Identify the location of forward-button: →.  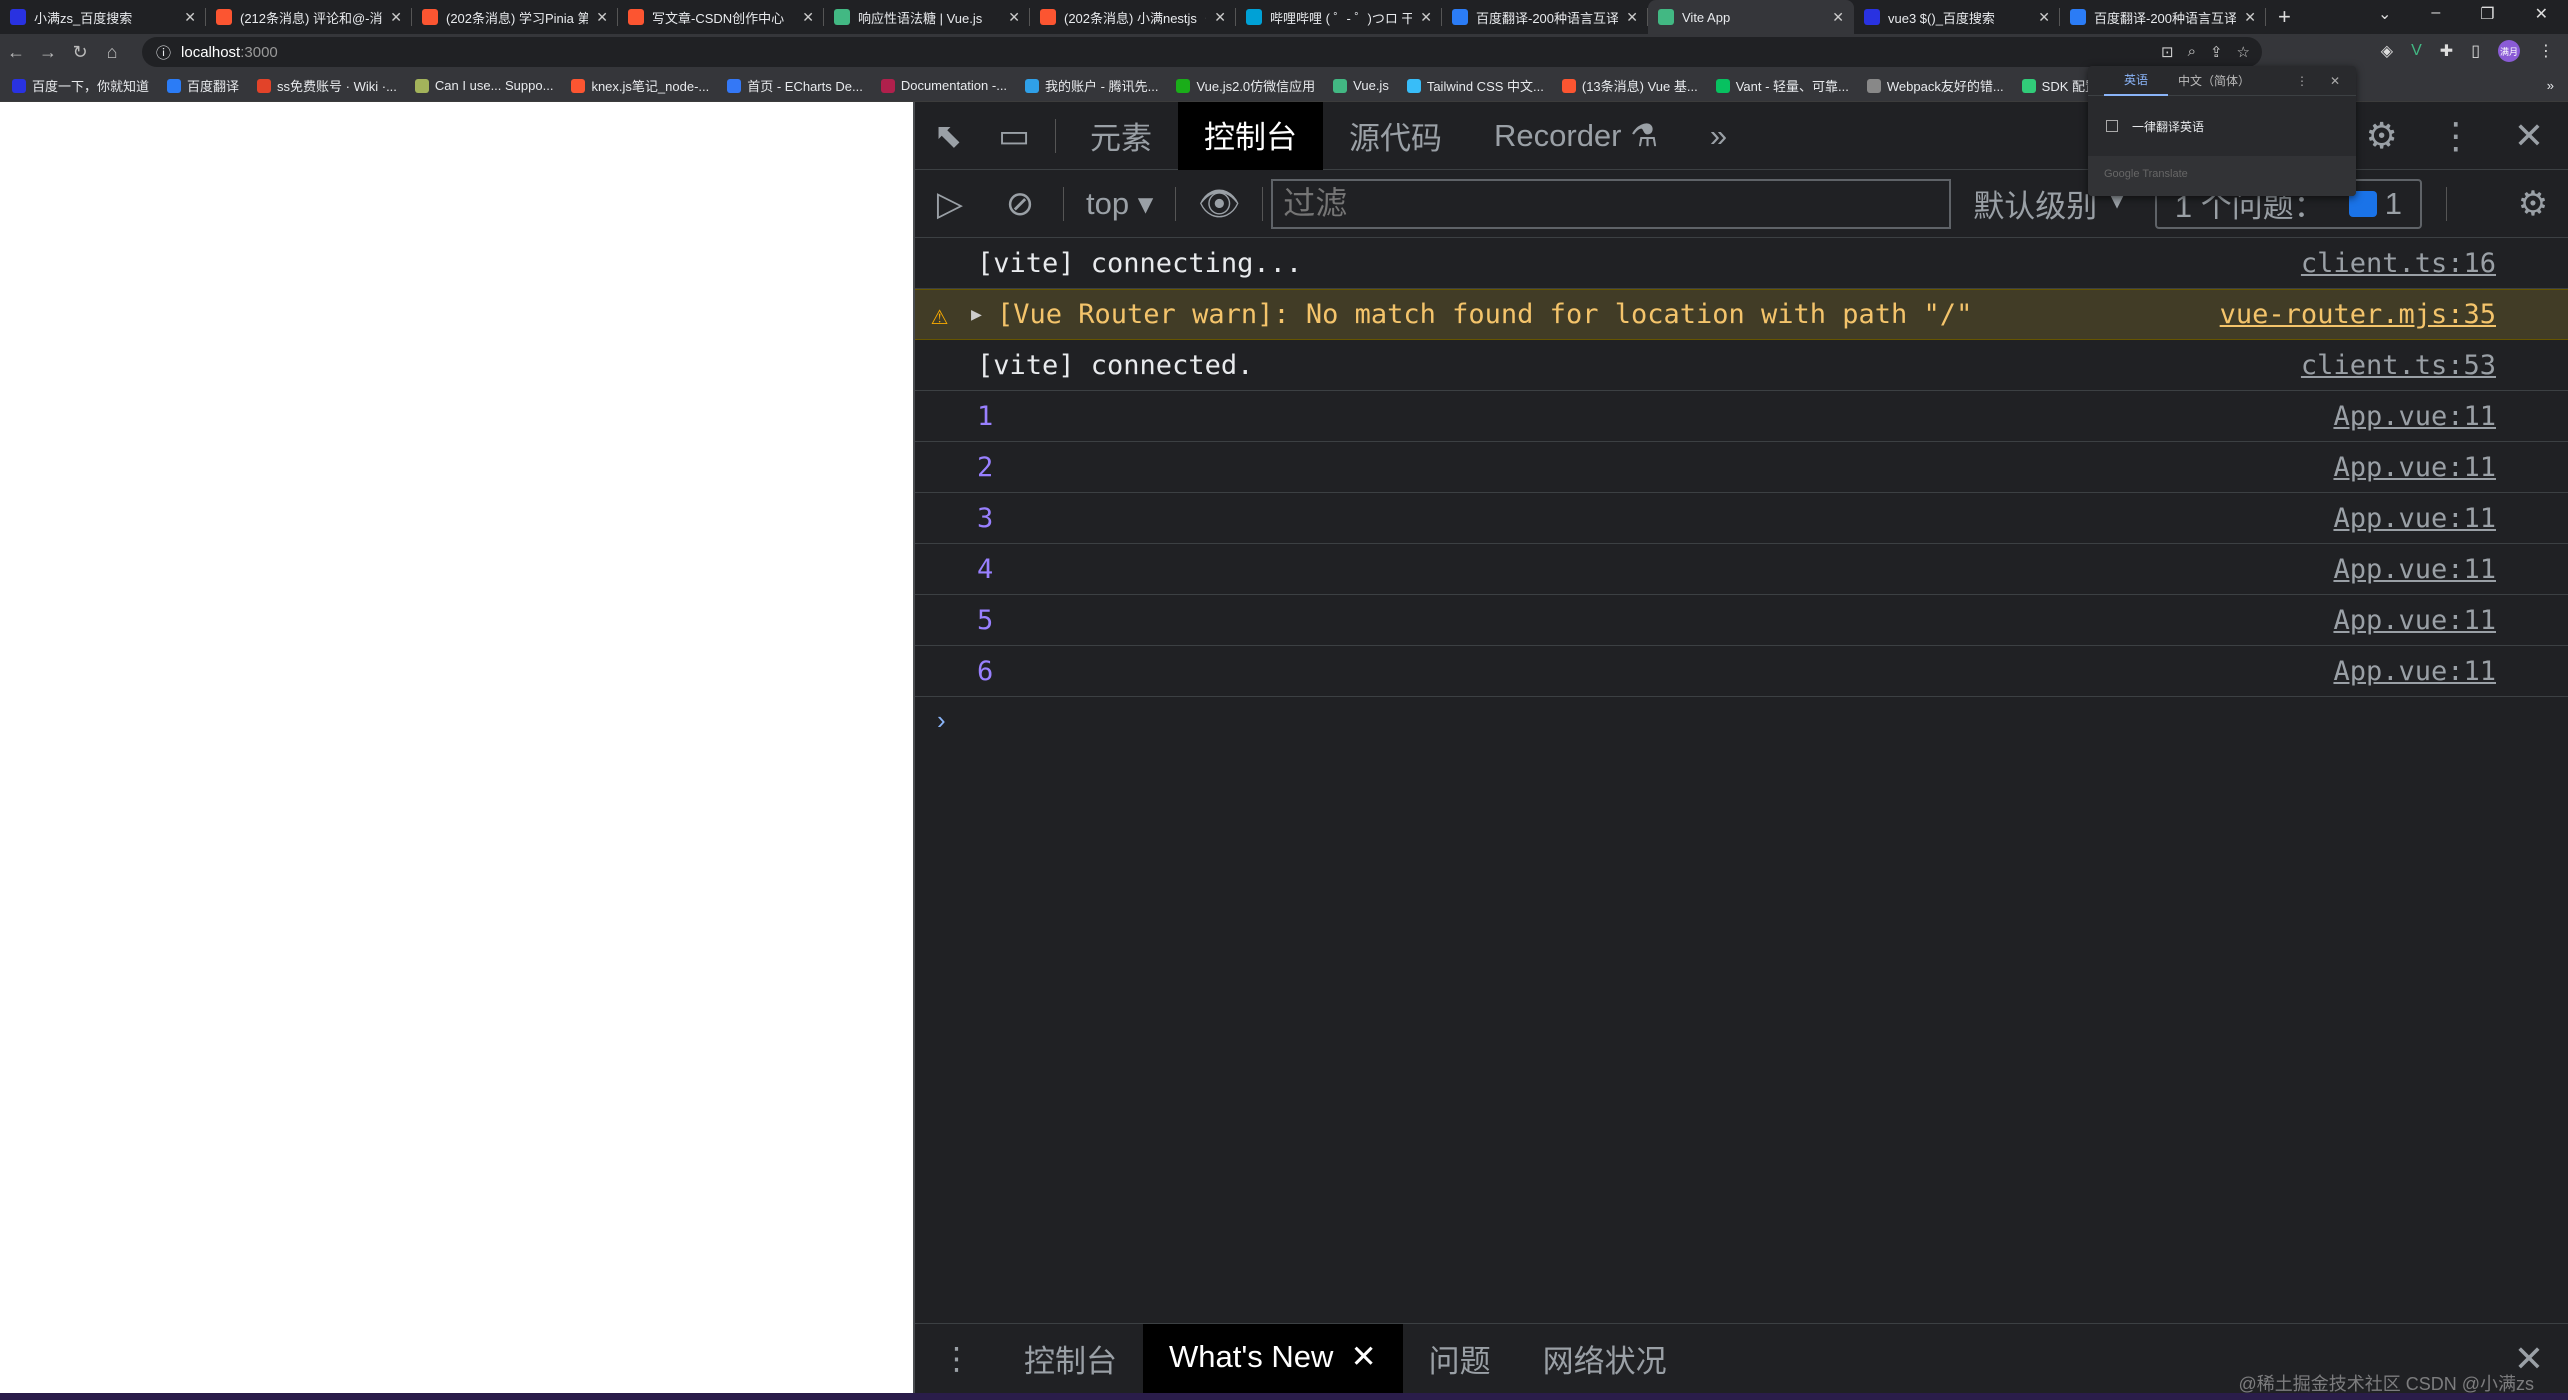
(48, 52).